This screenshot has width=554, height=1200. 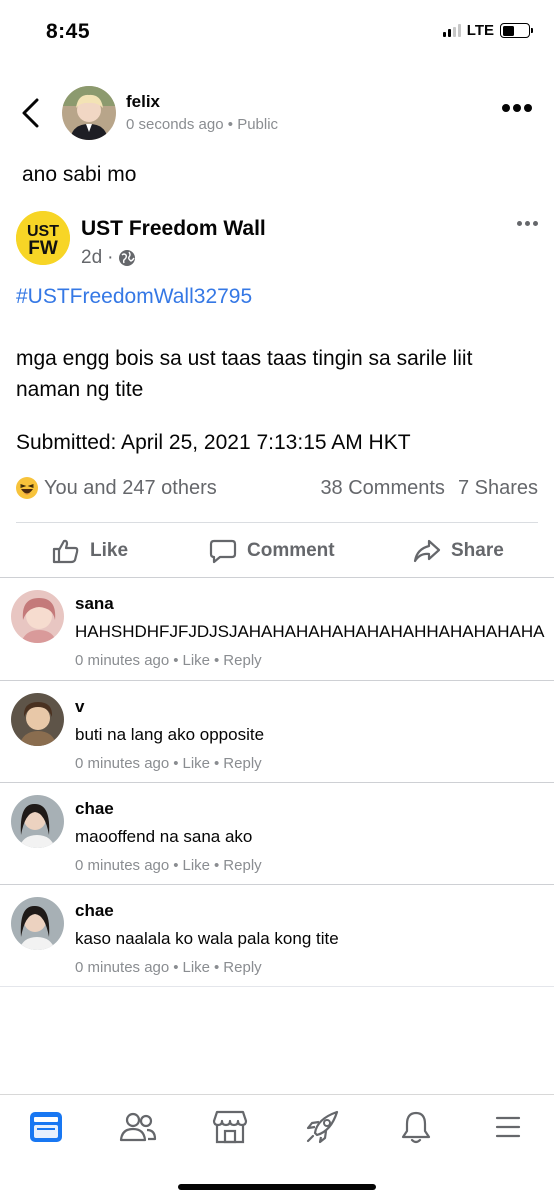 What do you see at coordinates (94, 604) in the screenshot?
I see `commenter-name: sana` at bounding box center [94, 604].